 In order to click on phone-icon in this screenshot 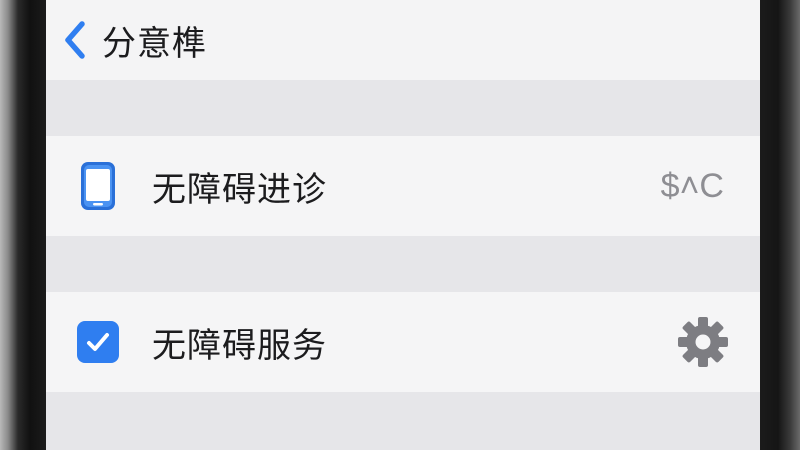, I will do `click(98, 186)`.